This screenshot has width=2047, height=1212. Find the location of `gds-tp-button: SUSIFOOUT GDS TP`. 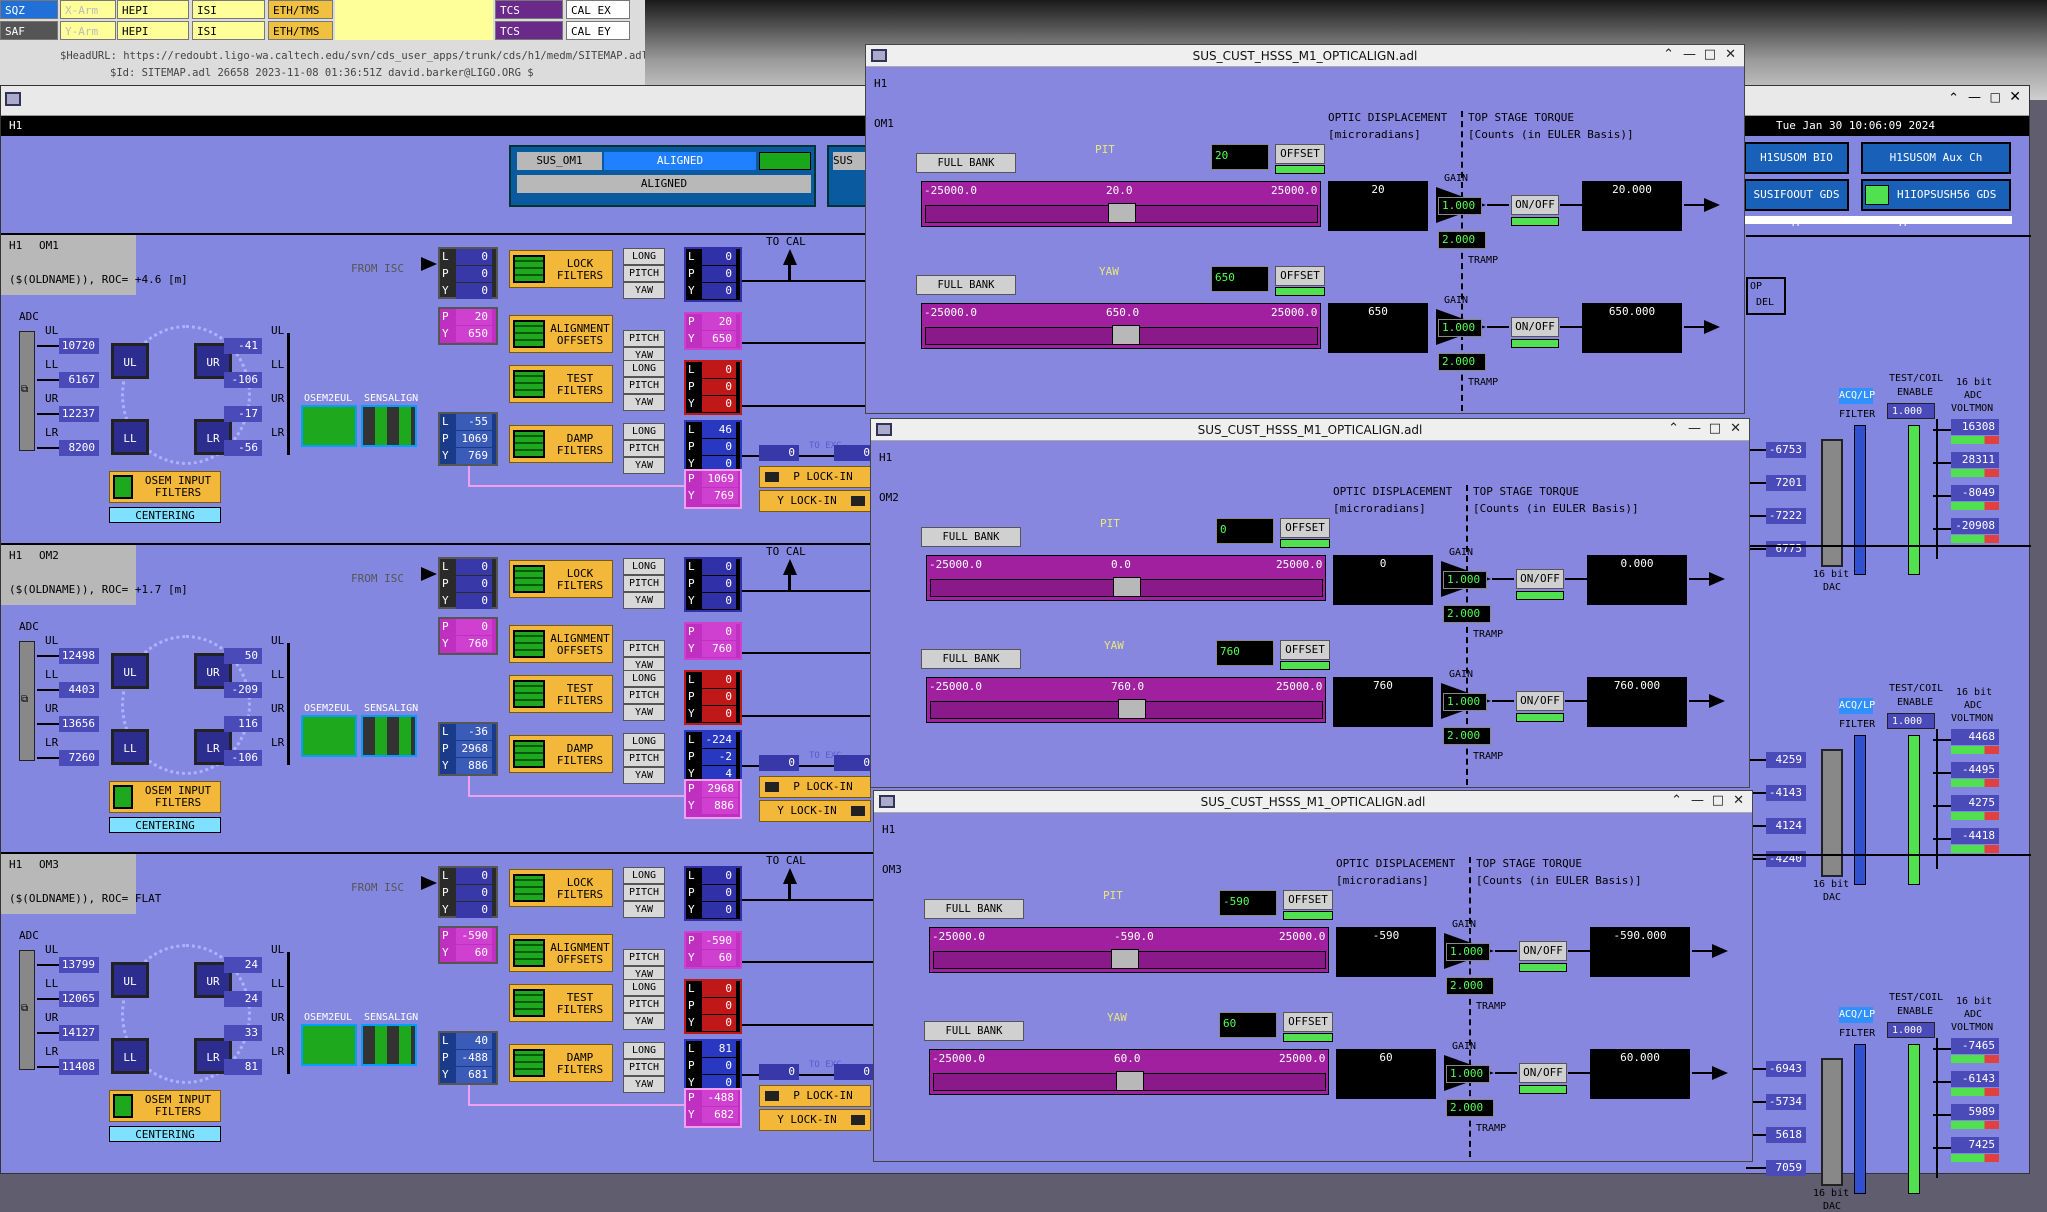

gds-tp-button: SUSIFOOUT GDS TP is located at coordinates (1796, 204).